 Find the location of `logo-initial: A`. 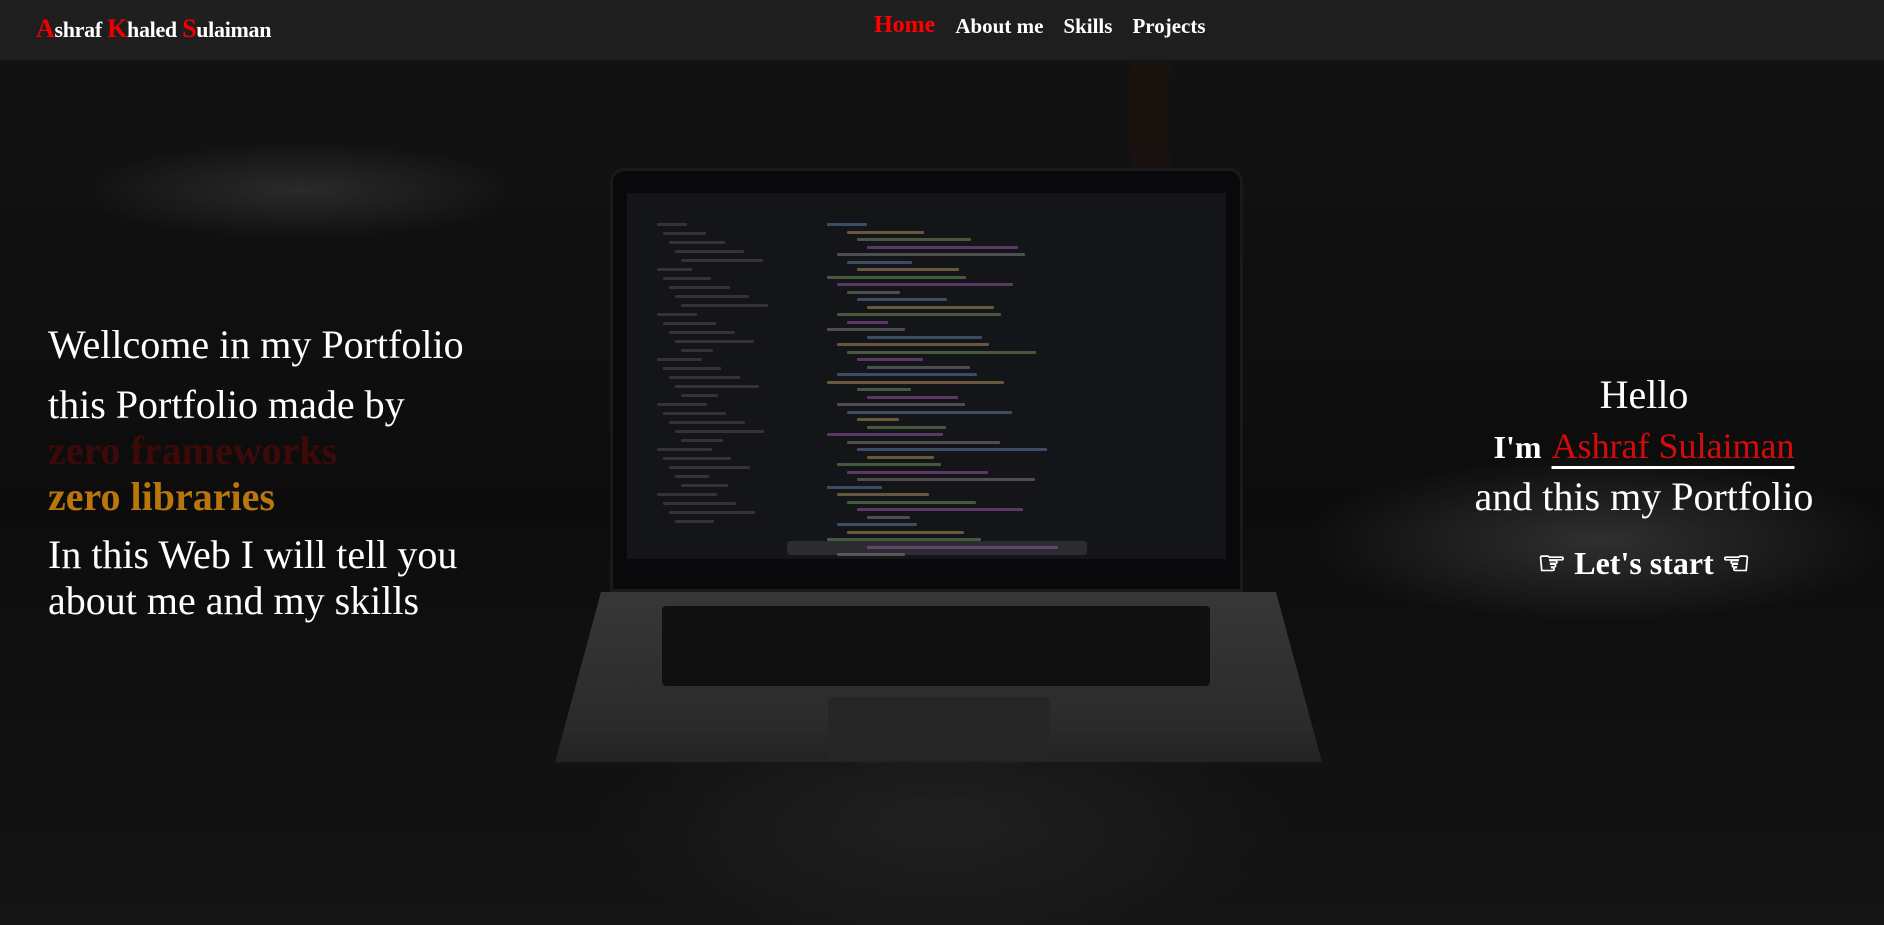

logo-initial: A is located at coordinates (45, 28).